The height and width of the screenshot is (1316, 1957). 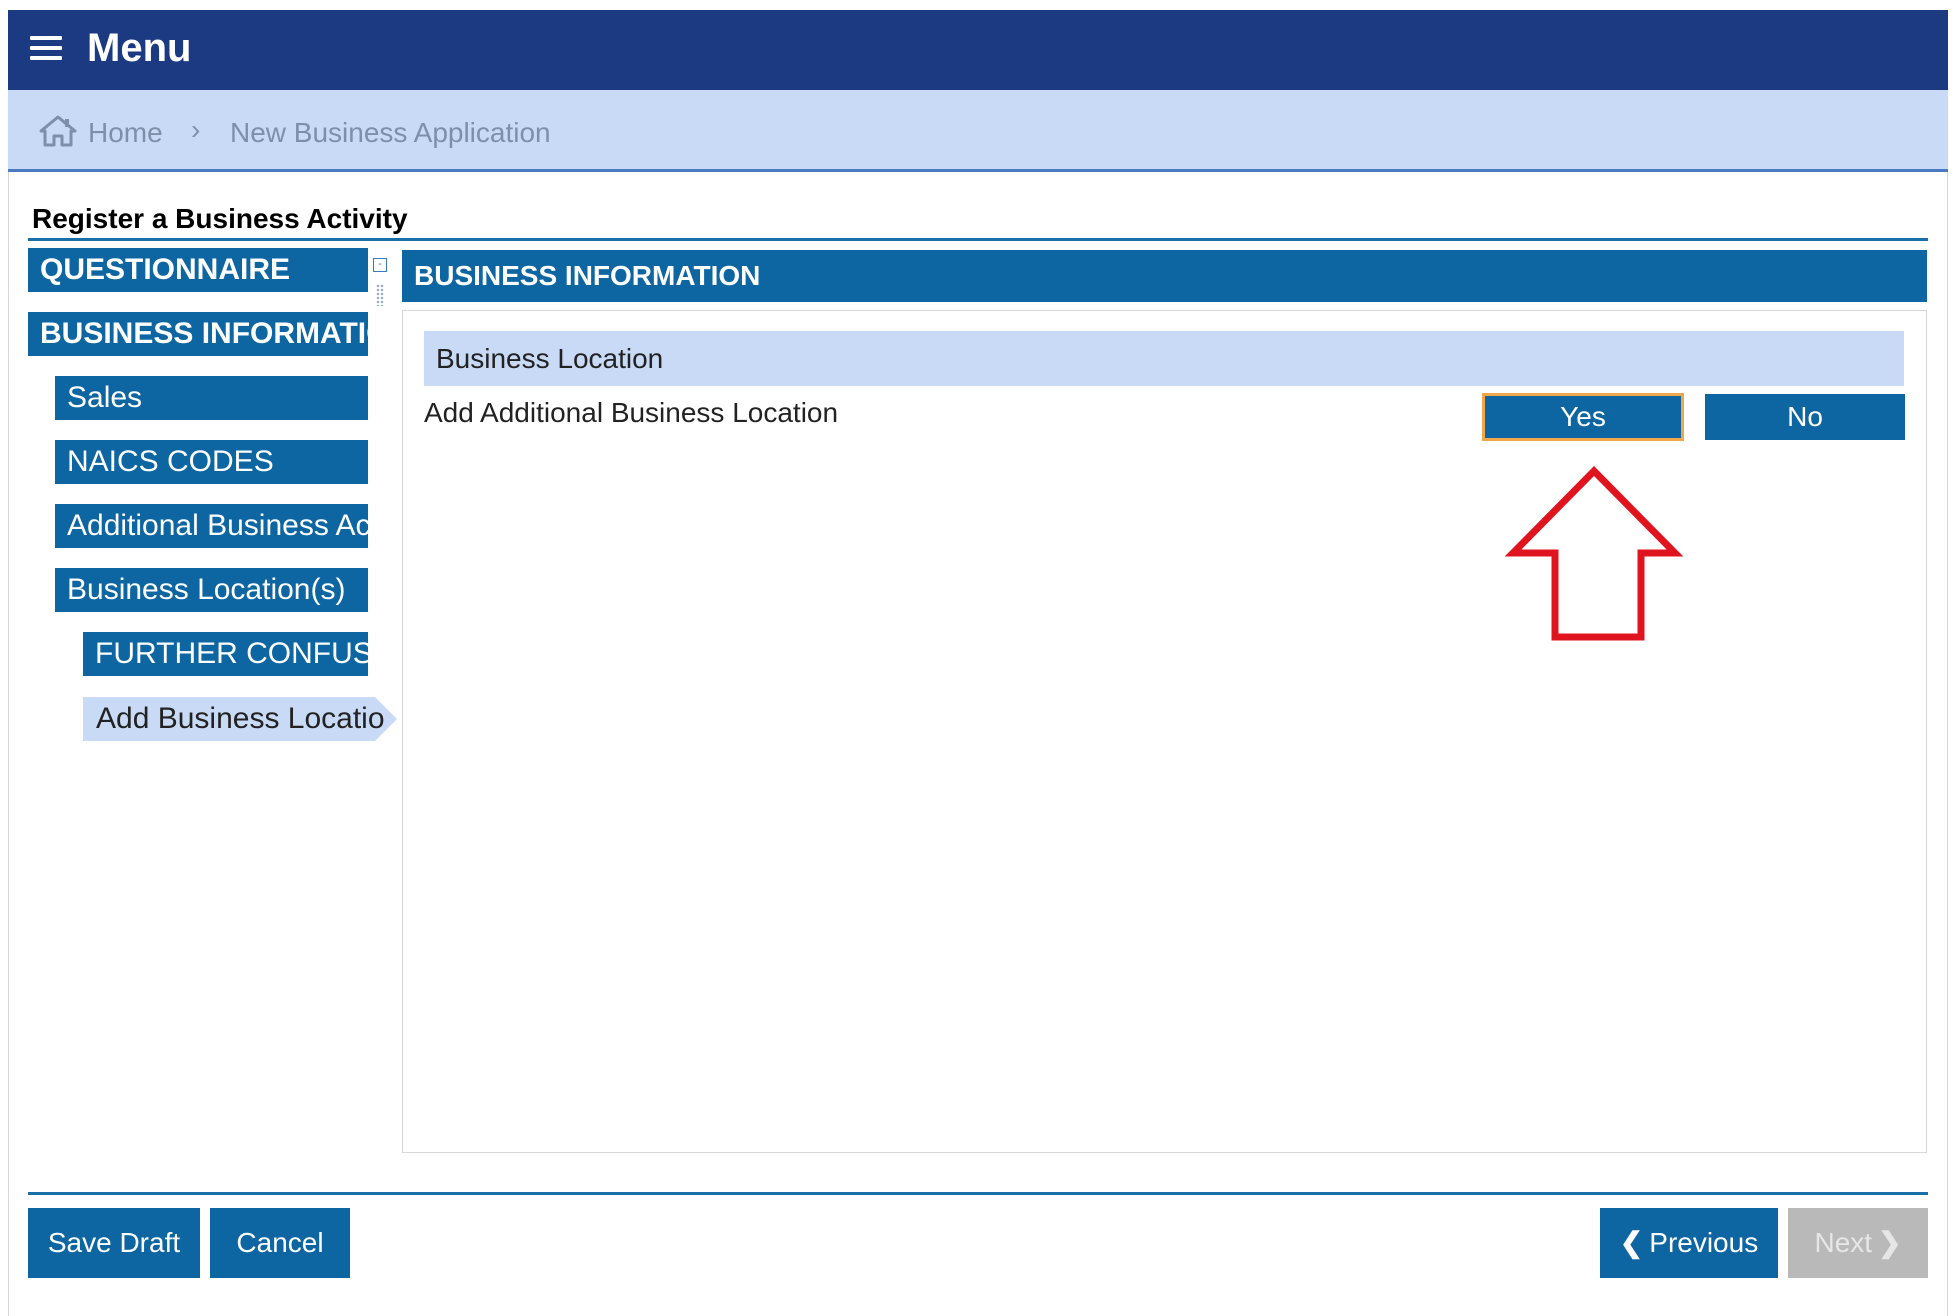 I want to click on sidebar-item-add-business-location: Add Business Location, so click(x=240, y=719).